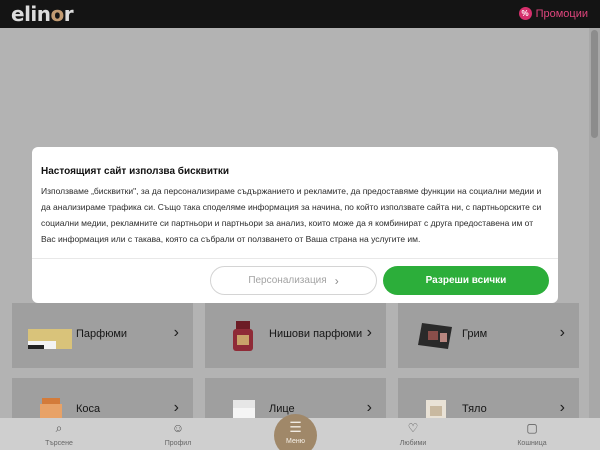 Image resolution: width=600 pixels, height=450 pixels. What do you see at coordinates (31, 14) in the screenshot?
I see `logo-text: elin` at bounding box center [31, 14].